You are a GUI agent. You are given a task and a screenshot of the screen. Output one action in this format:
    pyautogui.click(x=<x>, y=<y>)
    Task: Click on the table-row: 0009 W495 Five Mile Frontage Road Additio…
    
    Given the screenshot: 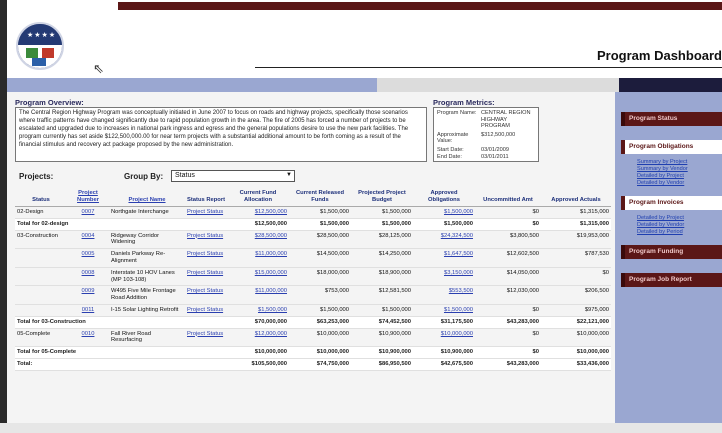 What is the action you would take?
    pyautogui.click(x=313, y=295)
    